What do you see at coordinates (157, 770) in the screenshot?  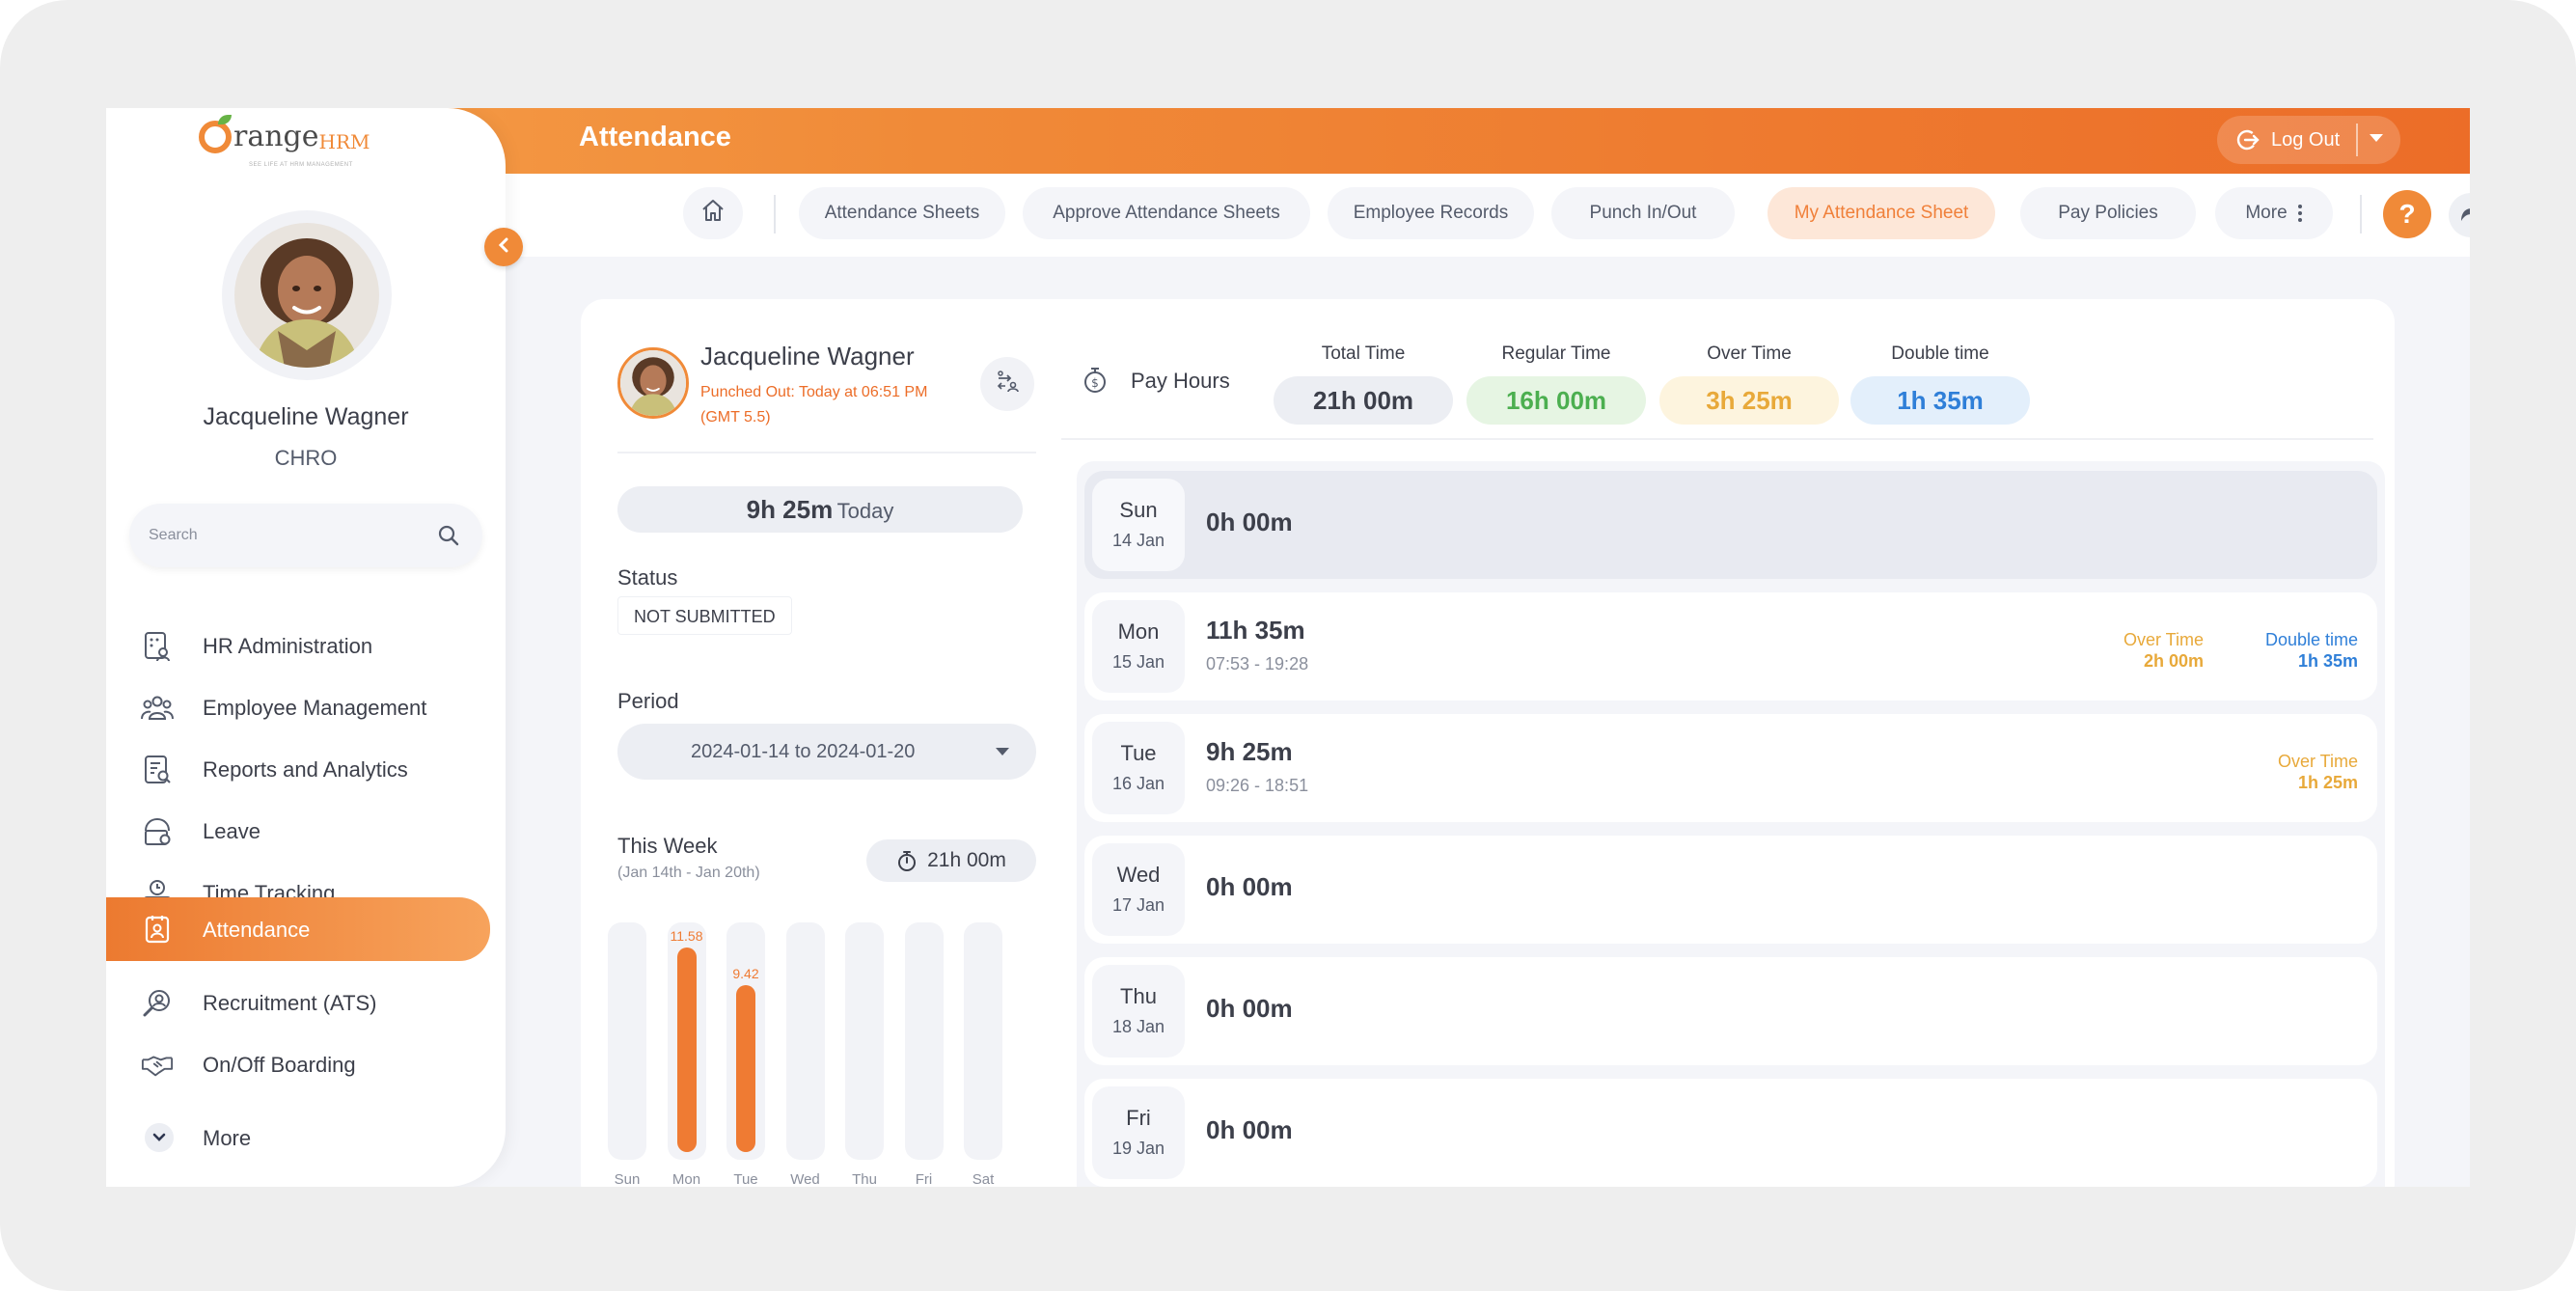 I see `reports-icon` at bounding box center [157, 770].